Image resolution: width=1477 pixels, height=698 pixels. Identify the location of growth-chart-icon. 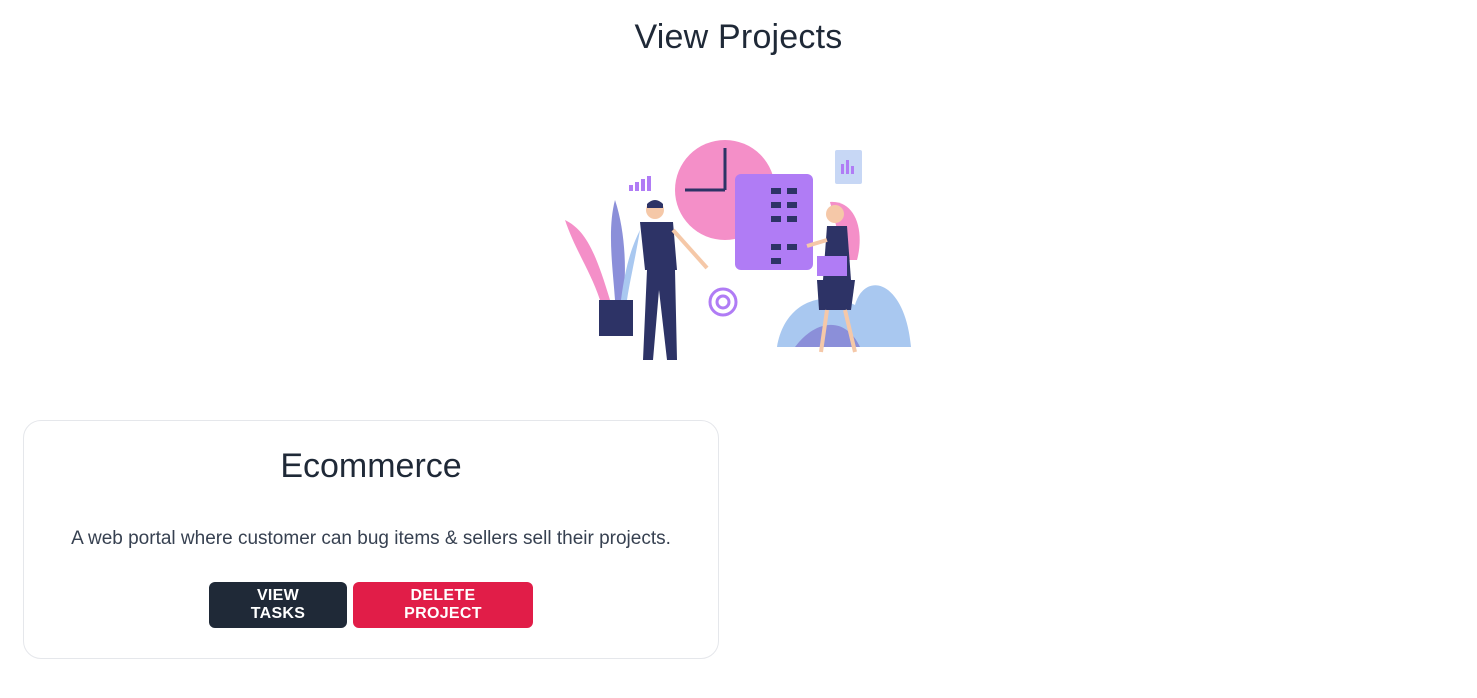
(640, 183).